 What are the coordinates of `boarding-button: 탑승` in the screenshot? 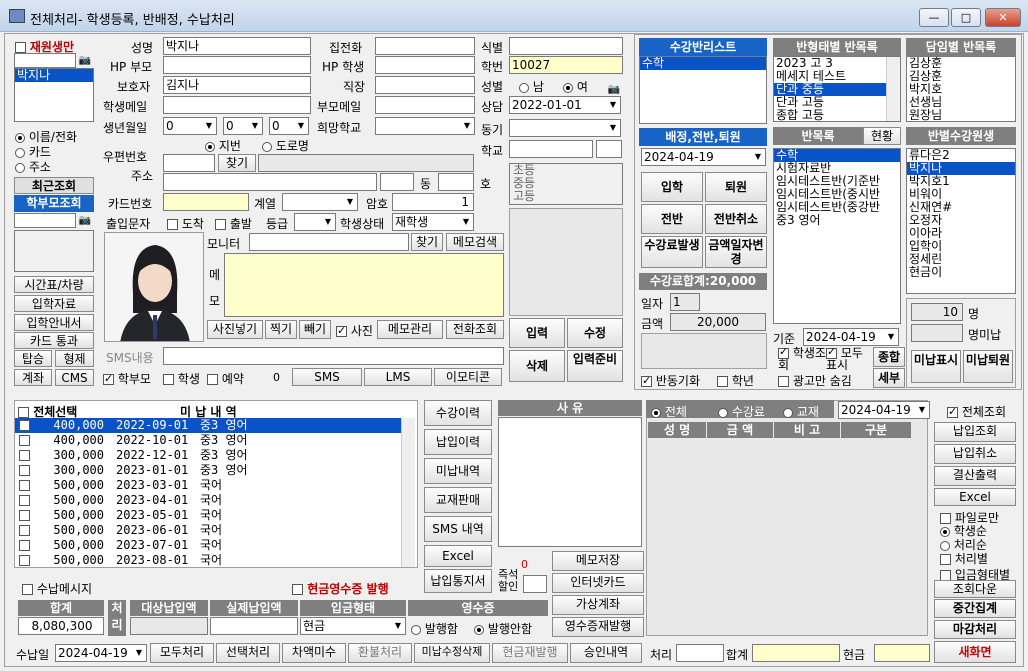 It's located at (33, 358).